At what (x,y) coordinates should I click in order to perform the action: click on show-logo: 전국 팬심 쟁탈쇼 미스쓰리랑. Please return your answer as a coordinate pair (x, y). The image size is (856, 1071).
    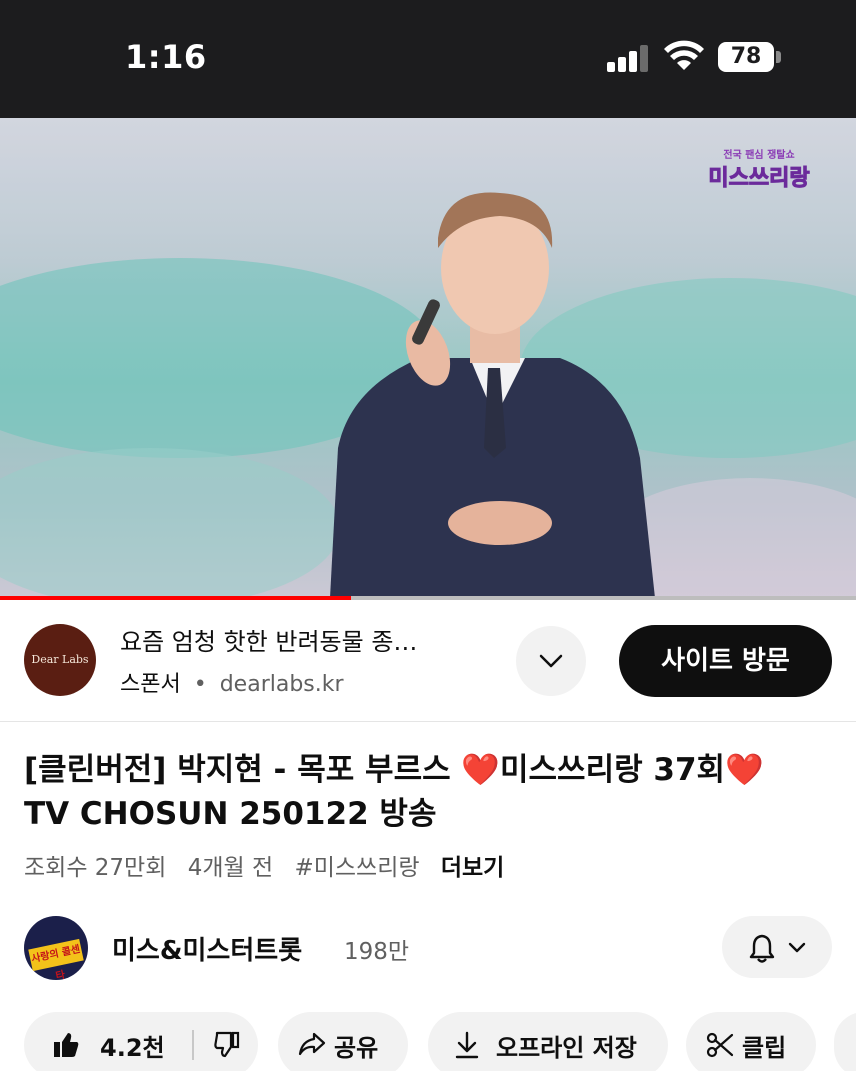
    Looking at the image, I should click on (759, 168).